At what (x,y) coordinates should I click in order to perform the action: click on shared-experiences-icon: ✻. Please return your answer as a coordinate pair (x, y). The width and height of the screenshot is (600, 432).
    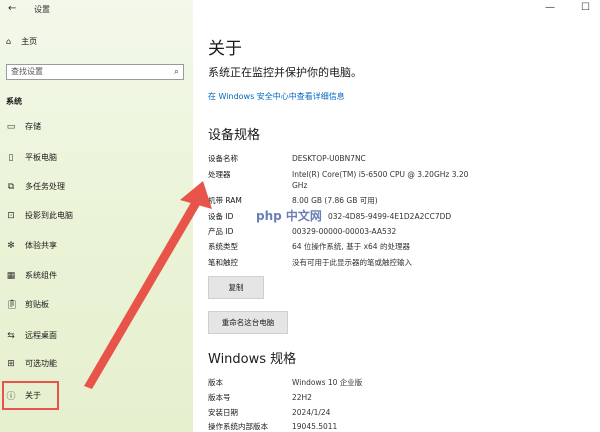
    Looking at the image, I should click on (11, 245).